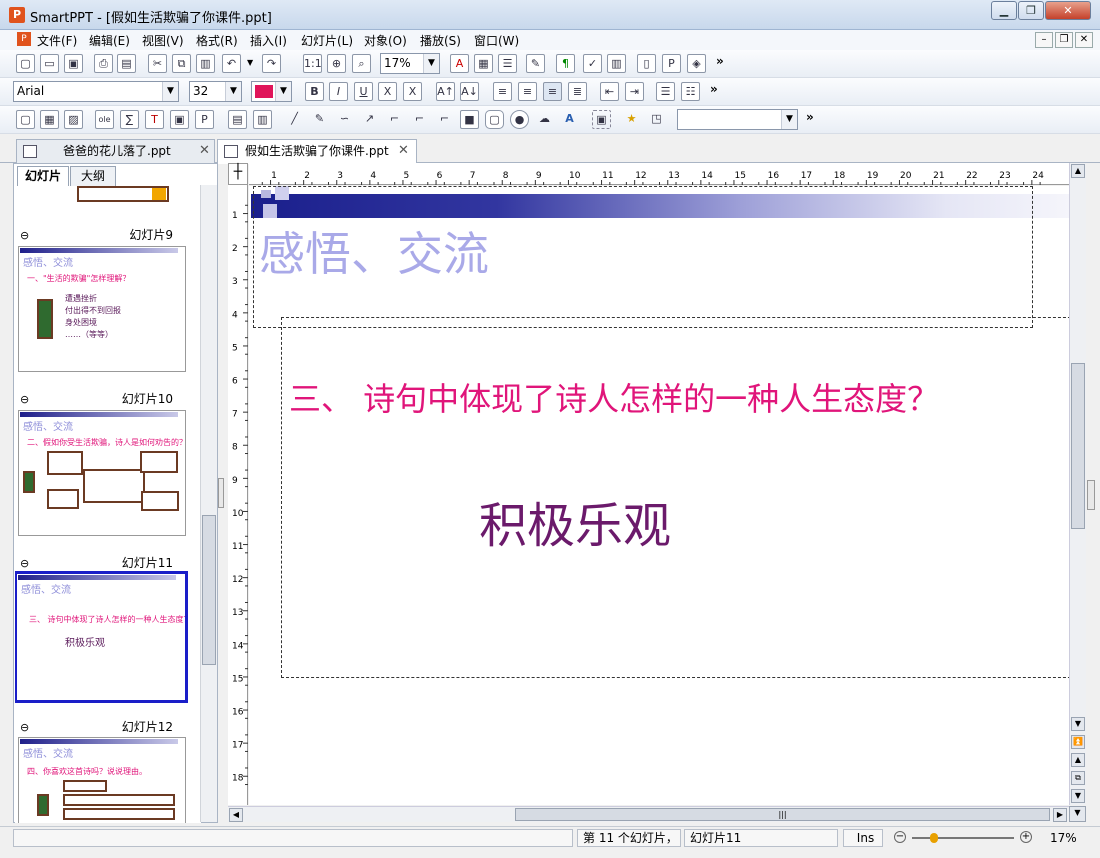 This screenshot has width=1100, height=858. I want to click on arrow-tool-icon: ↗, so click(369, 119).